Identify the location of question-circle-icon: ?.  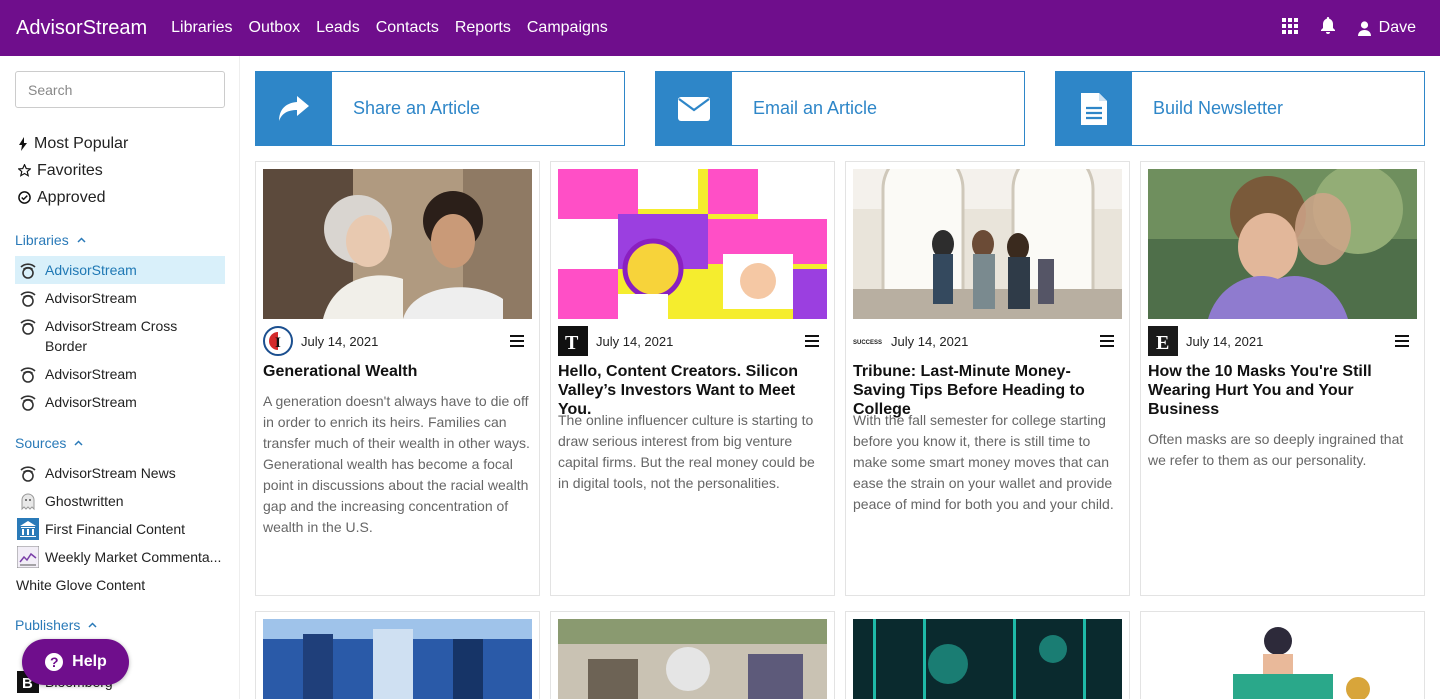
(54, 662).